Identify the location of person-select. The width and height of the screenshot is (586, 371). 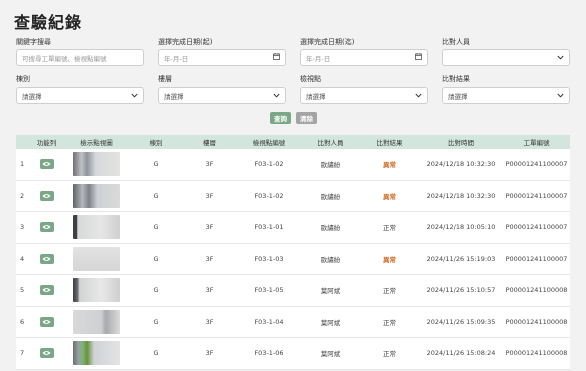
(506, 57).